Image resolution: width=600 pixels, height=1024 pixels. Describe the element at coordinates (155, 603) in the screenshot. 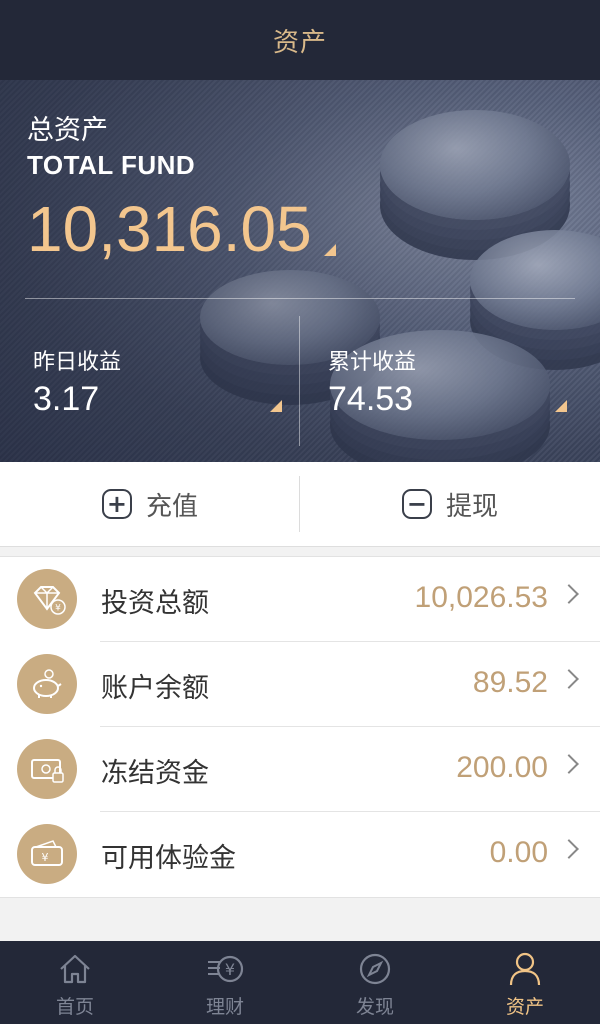

I see `row-label: 投资总额` at that location.